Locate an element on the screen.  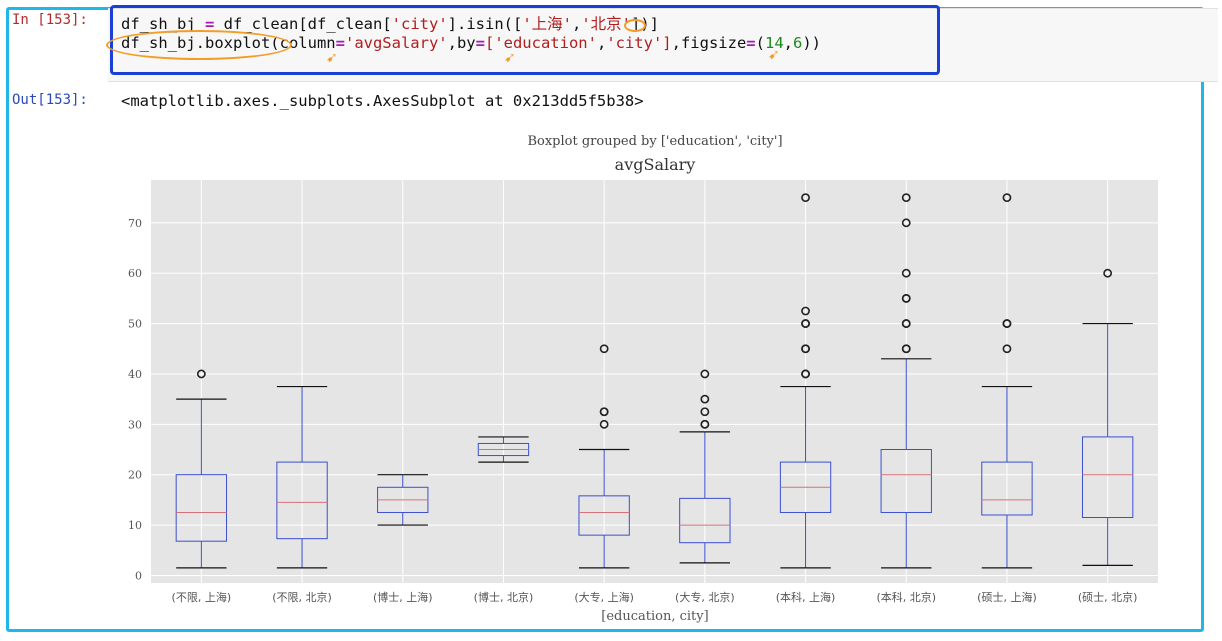
x-tick-label: (硕士, 上海) is located at coordinates (1007, 597).